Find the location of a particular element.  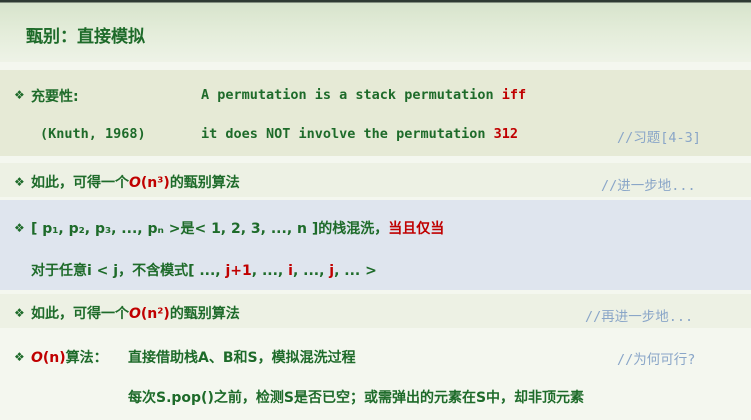

n2-text-post: 的甄别算法 is located at coordinates (204, 314).